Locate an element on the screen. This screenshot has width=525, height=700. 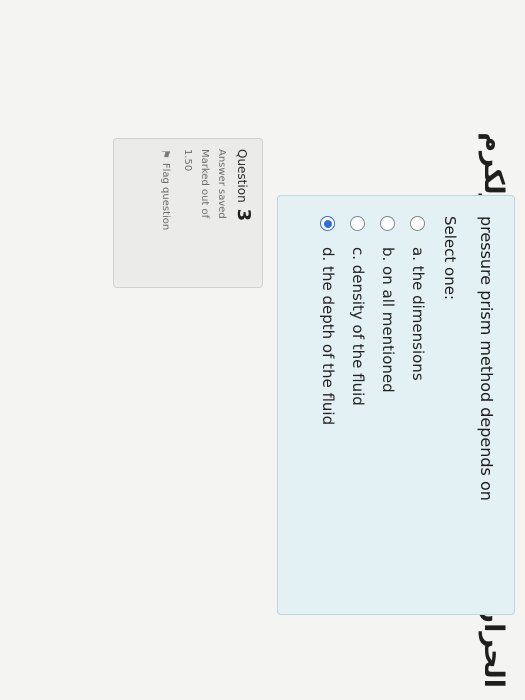
question-number-row: Question 3 is located at coordinates (243, 213).